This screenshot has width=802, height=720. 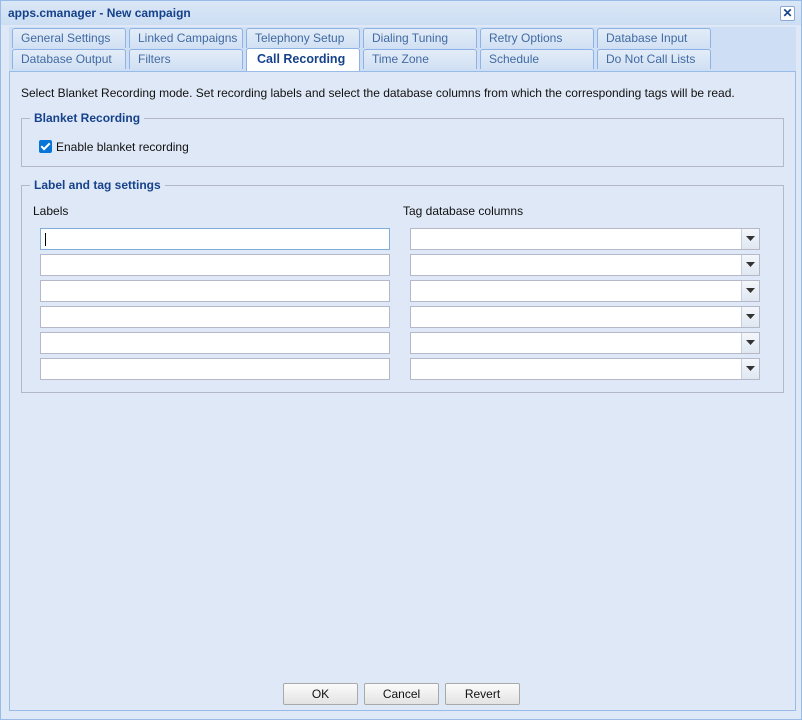 What do you see at coordinates (401, 694) in the screenshot?
I see `cancel-button: Cancel` at bounding box center [401, 694].